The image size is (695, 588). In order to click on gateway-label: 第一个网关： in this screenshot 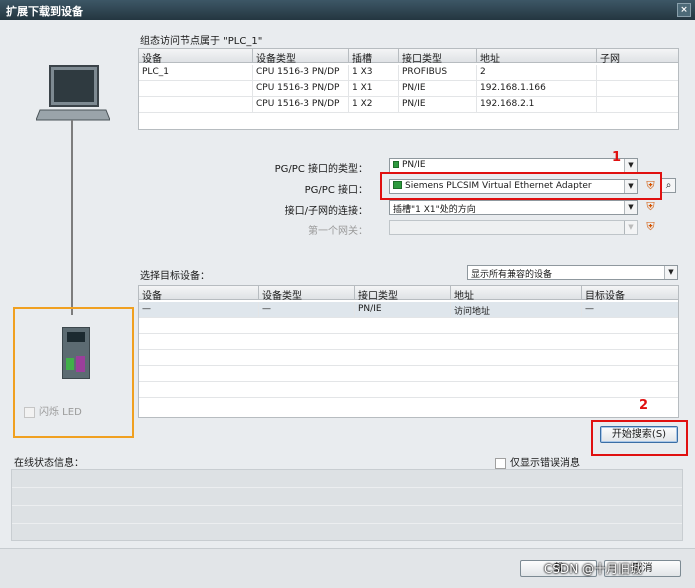, I will do `click(338, 231)`.